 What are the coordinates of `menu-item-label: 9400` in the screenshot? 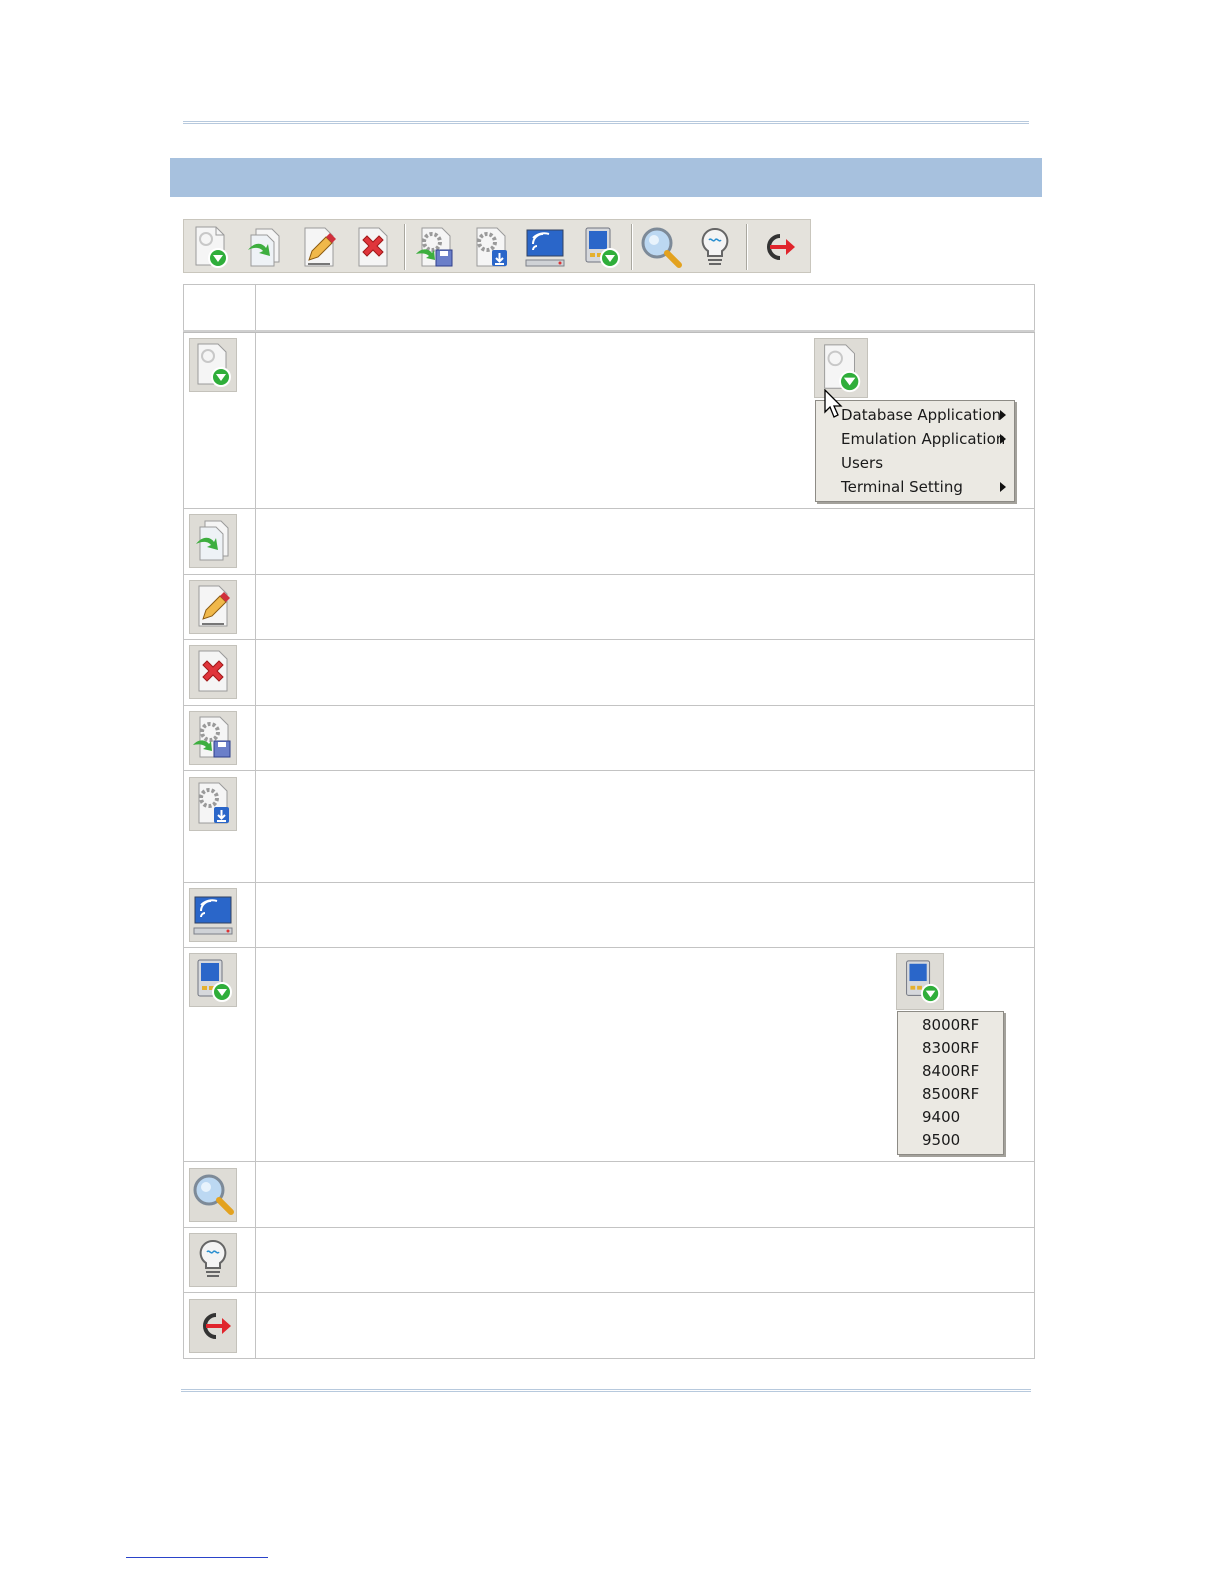 It's located at (941, 1117).